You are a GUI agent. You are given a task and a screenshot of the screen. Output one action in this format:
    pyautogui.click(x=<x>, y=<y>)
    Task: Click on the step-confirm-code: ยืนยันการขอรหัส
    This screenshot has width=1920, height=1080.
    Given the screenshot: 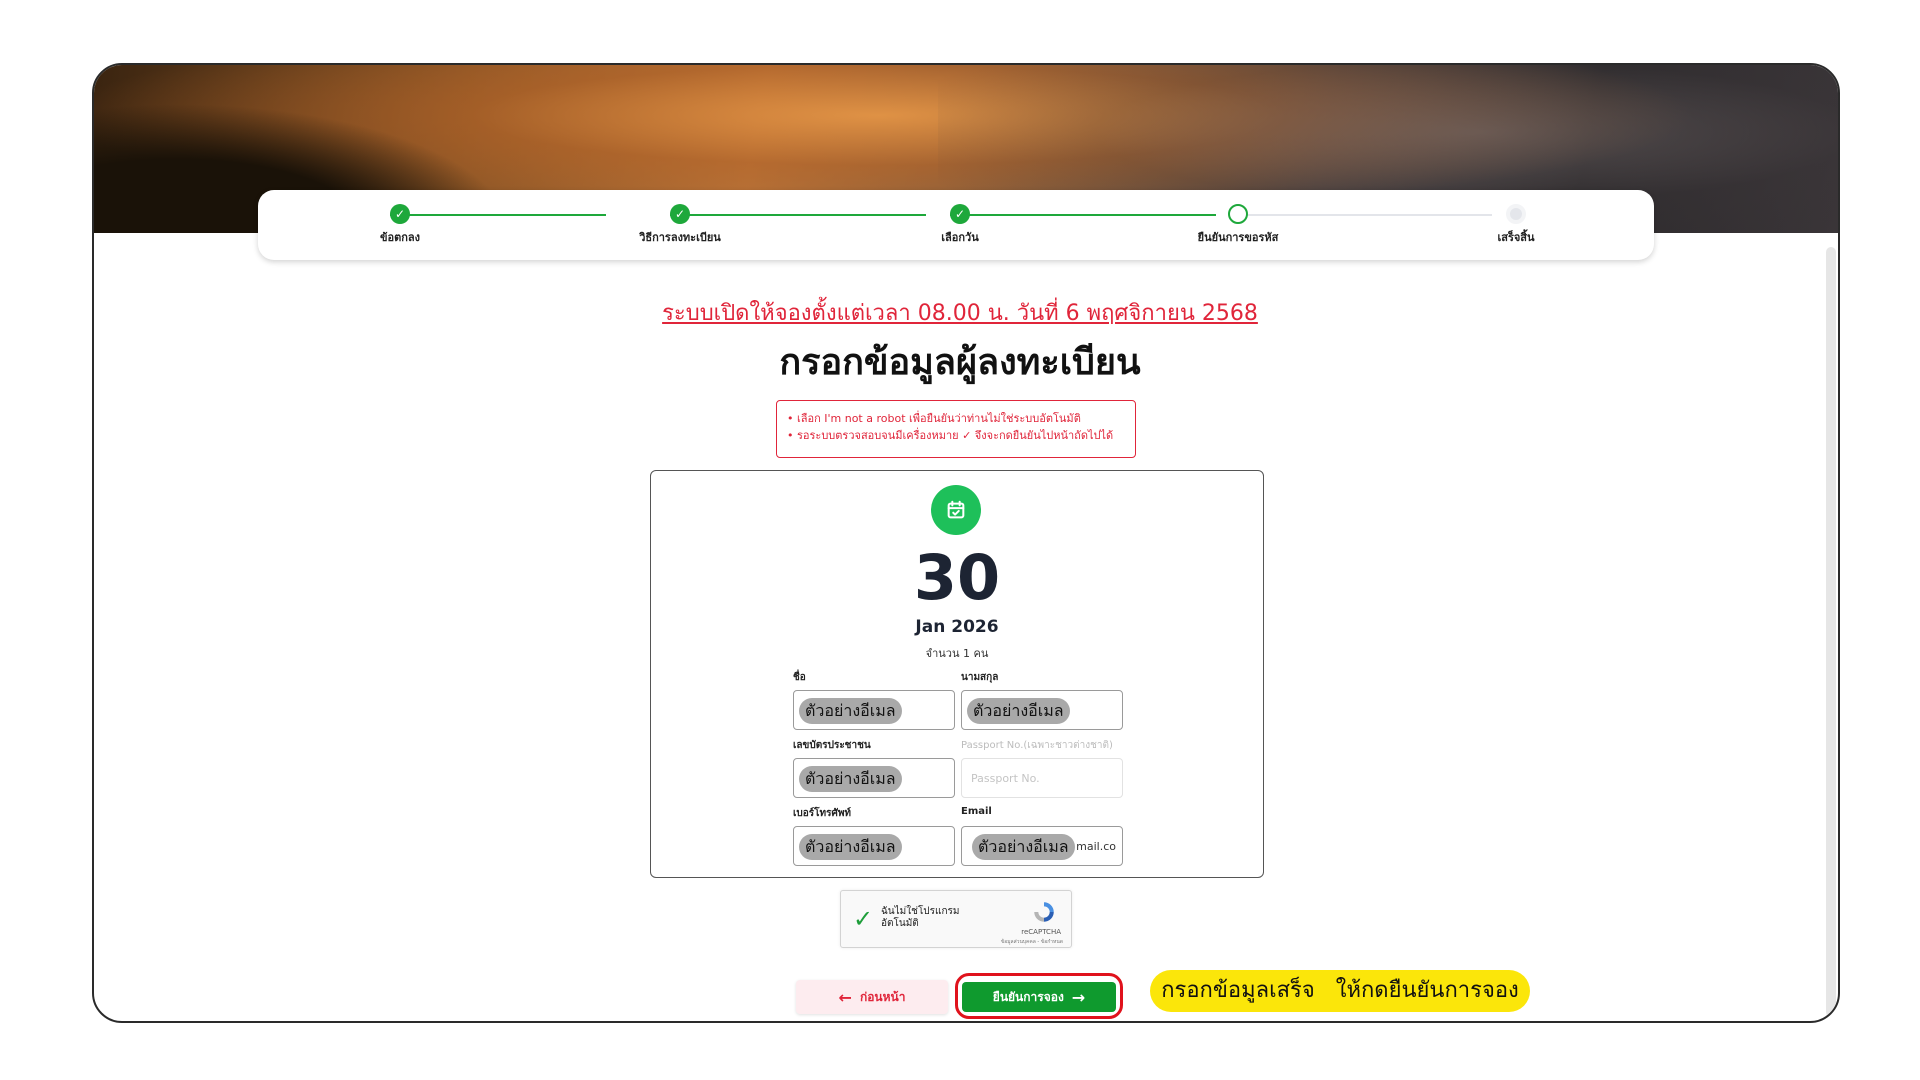 What is the action you would take?
    pyautogui.click(x=1238, y=225)
    